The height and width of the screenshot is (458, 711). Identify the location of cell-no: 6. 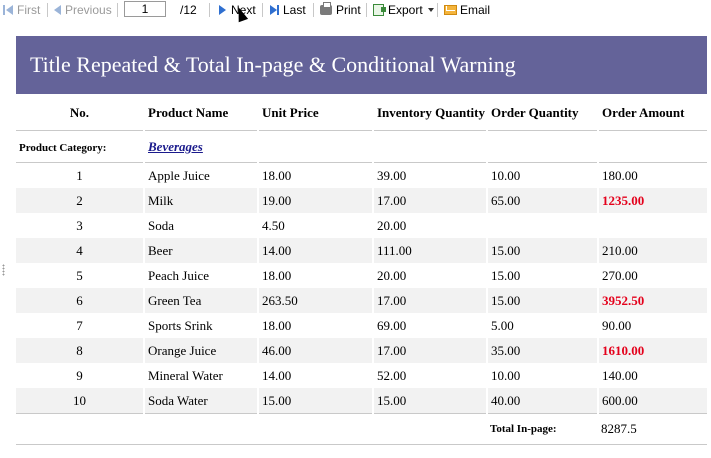
(80, 300).